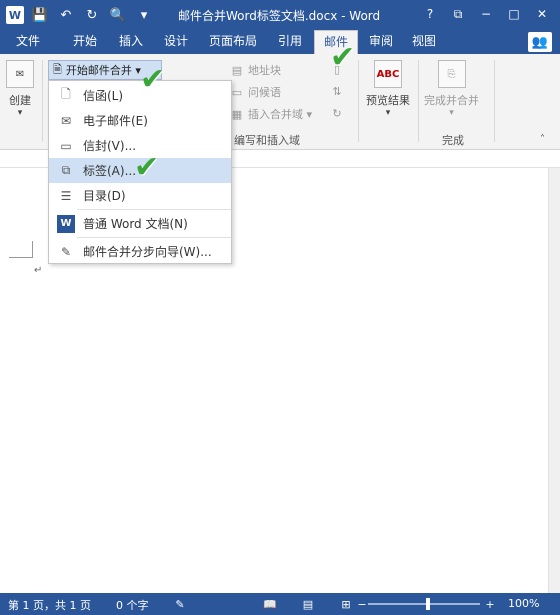 The image size is (560, 615). What do you see at coordinates (264, 92) in the screenshot?
I see `greeting-line-label: 问候语` at bounding box center [264, 92].